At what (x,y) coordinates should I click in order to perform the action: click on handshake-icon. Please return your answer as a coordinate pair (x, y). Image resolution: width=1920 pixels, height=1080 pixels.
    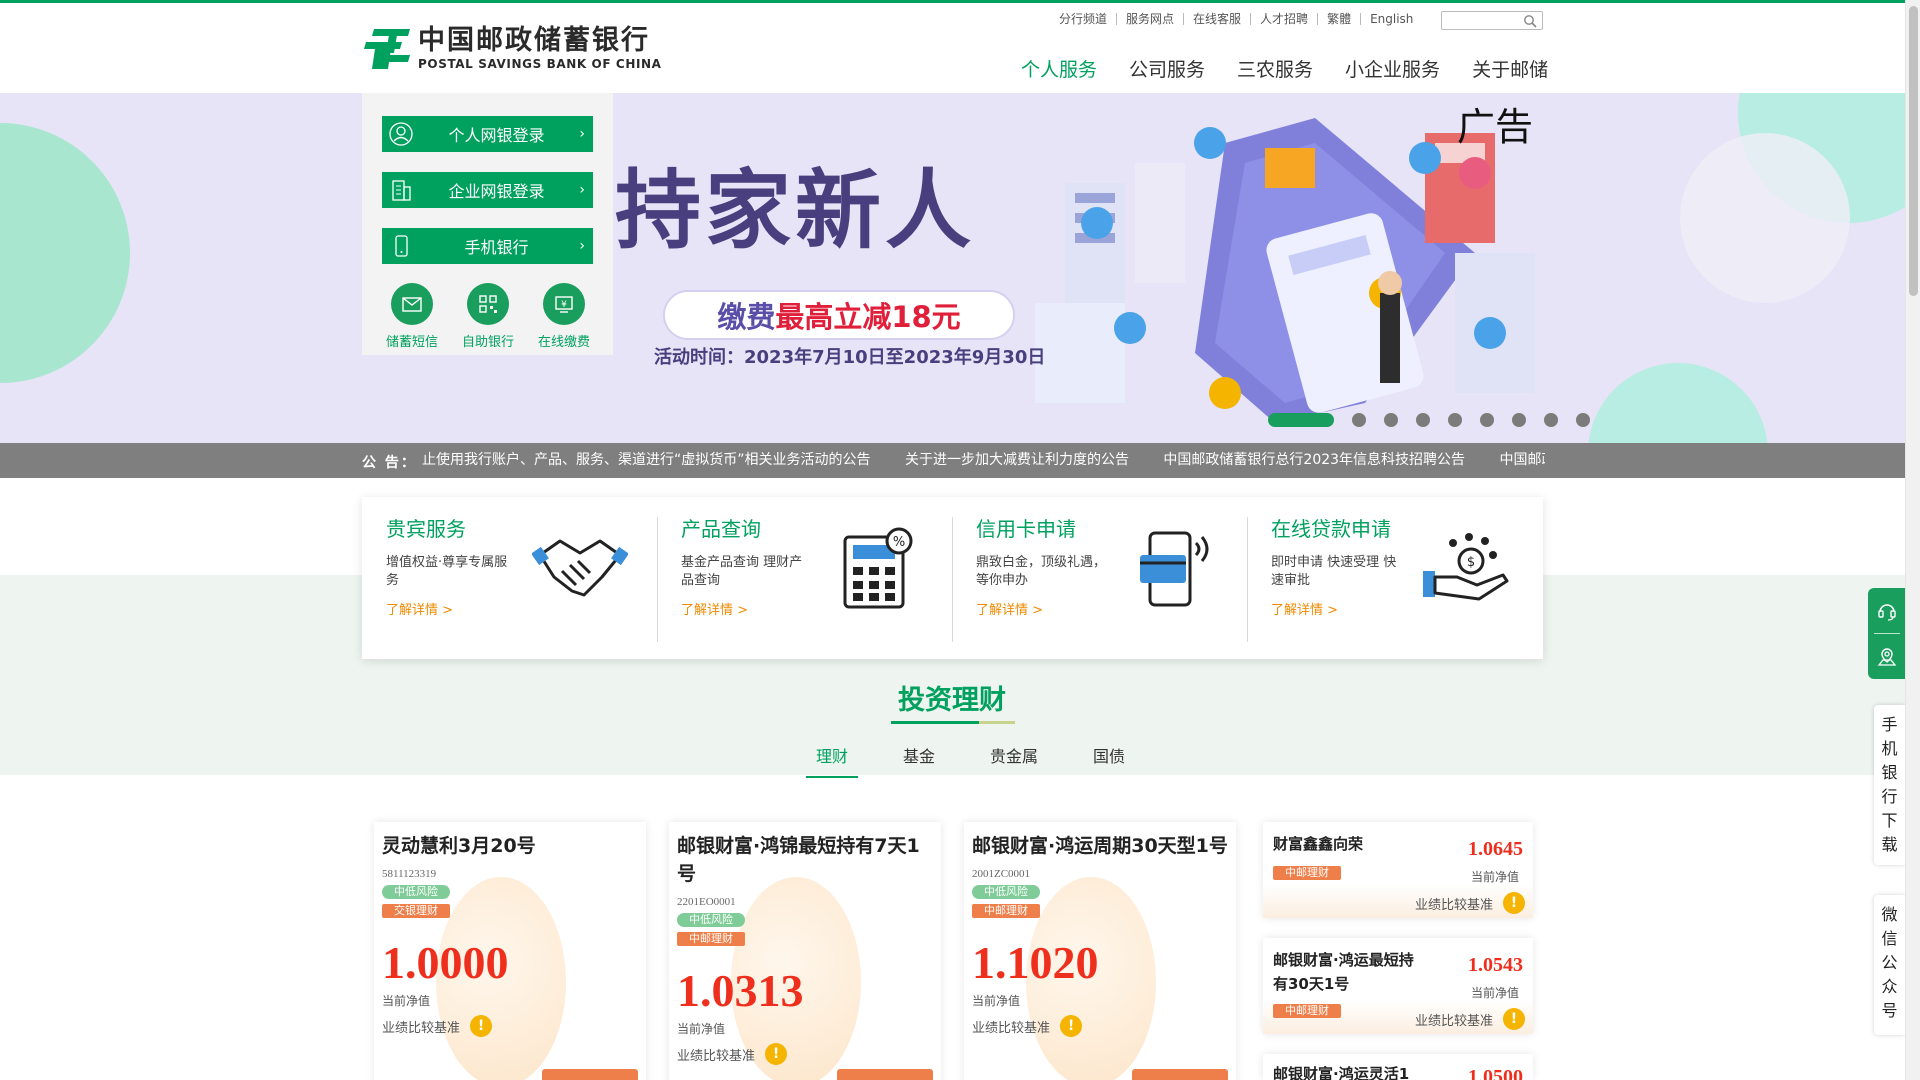
    Looking at the image, I should click on (580, 568).